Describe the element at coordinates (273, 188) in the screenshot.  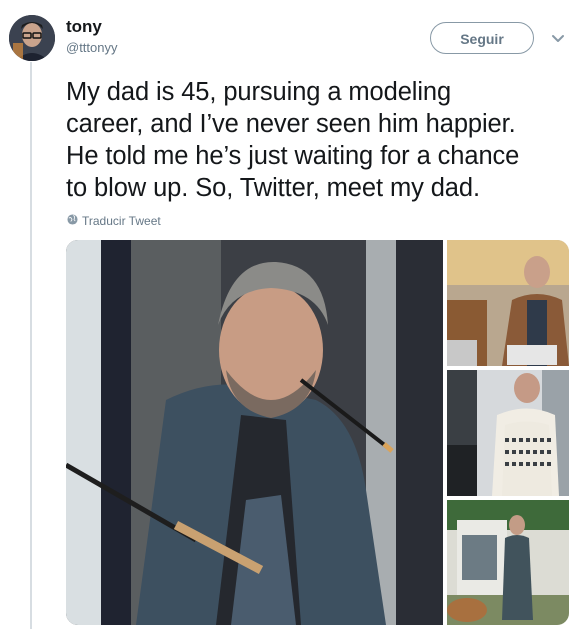
I see `tweet-line: to blow up. So, Twitter, meet my dad.` at that location.